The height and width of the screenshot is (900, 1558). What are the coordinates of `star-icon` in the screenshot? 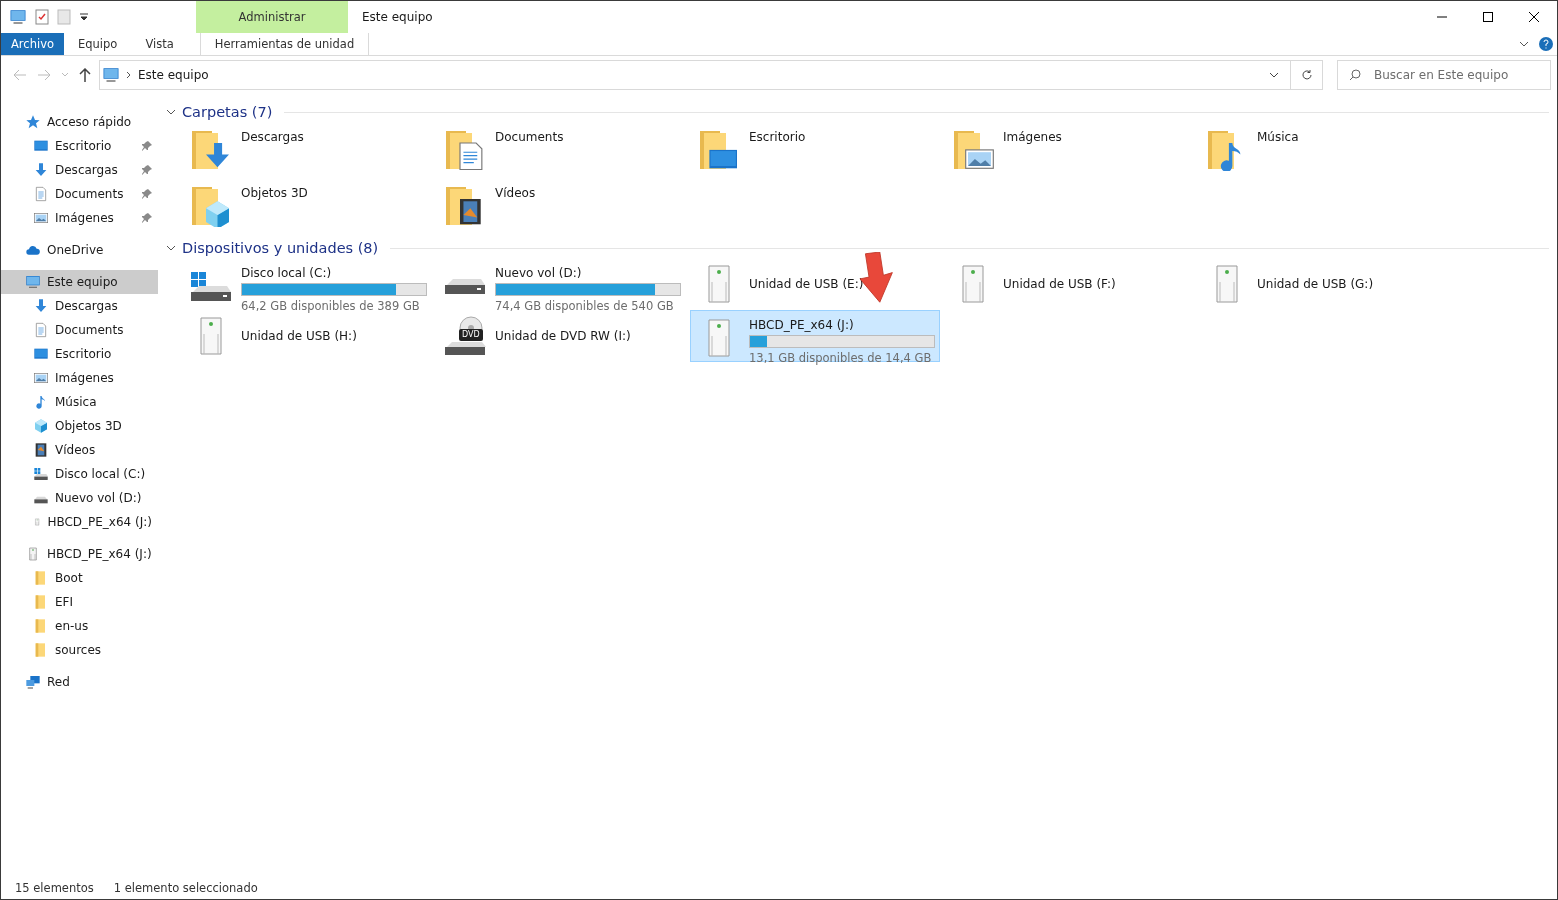 It's located at (33, 122).